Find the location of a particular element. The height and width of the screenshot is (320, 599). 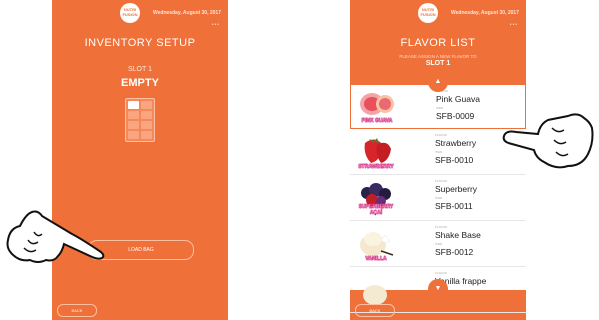

page-title: INVENTORY SETUP is located at coordinates (140, 43).